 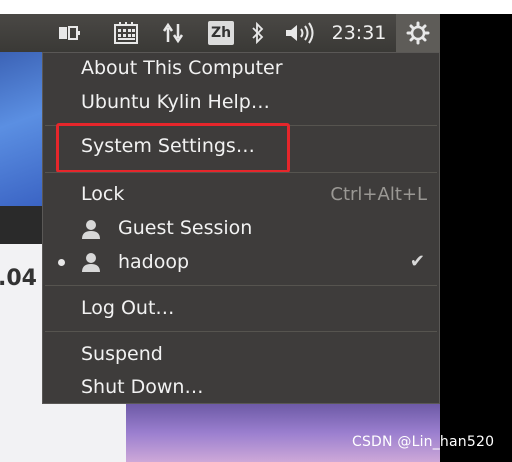 I want to click on menu-item-user: hadoop, so click(x=153, y=262).